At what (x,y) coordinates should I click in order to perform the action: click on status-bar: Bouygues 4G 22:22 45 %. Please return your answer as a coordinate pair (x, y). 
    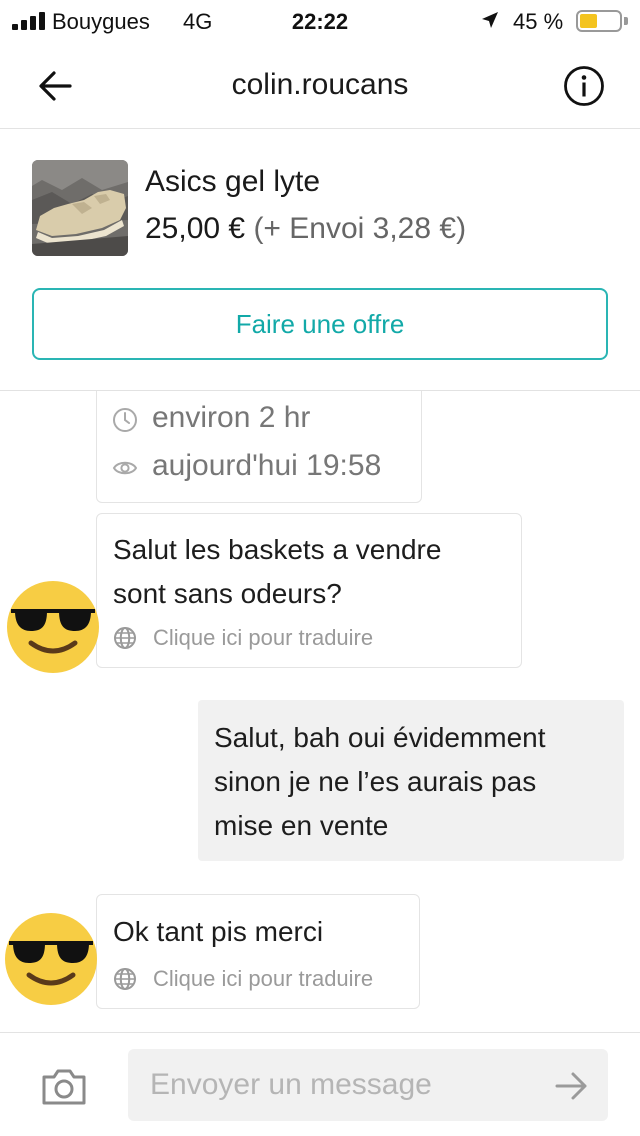
    Looking at the image, I should click on (320, 22).